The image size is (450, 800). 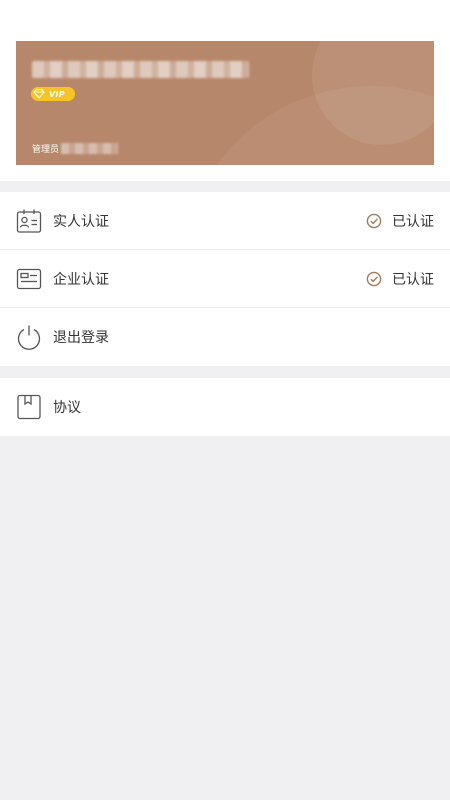 I want to click on menu-label: 实人认证, so click(x=81, y=221).